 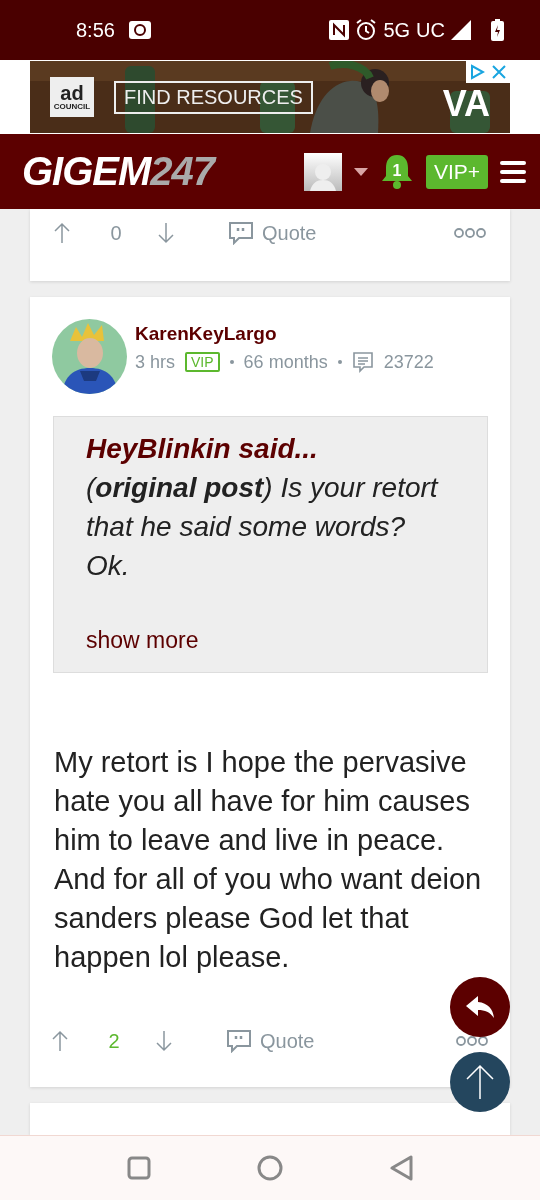 I want to click on menu-icon, so click(x=513, y=171).